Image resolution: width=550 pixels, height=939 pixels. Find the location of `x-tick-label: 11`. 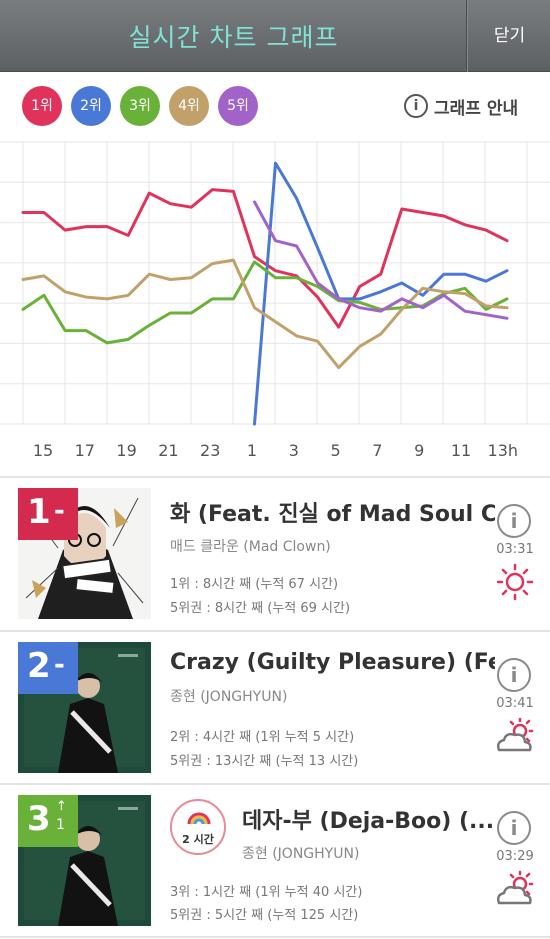

x-tick-label: 11 is located at coordinates (461, 450).